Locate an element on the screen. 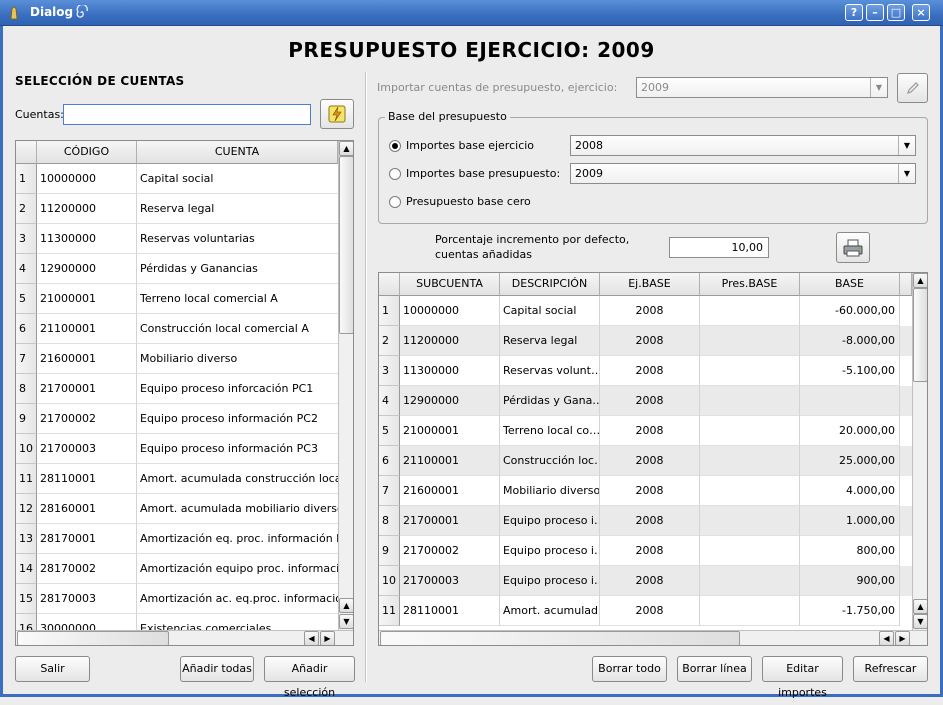  cell-codigo: 10000000 is located at coordinates (87, 179).